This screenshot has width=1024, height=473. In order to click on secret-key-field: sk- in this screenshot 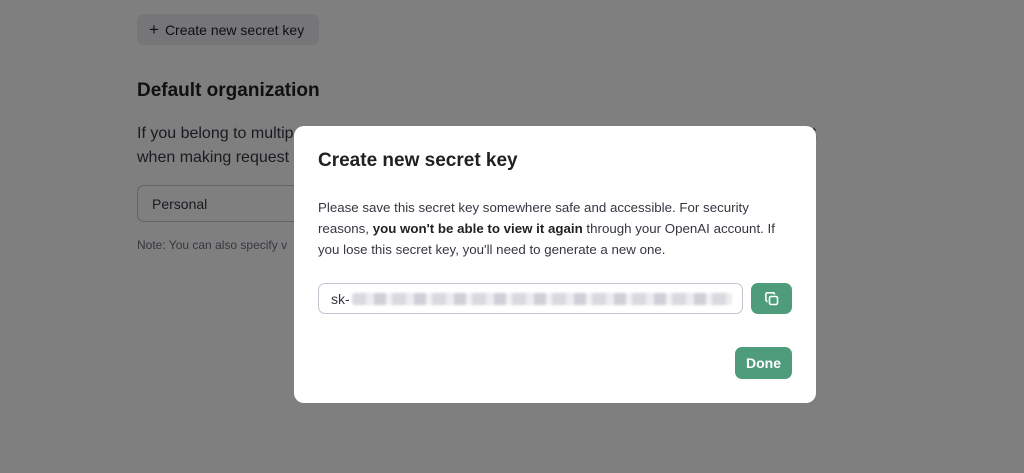, I will do `click(530, 298)`.